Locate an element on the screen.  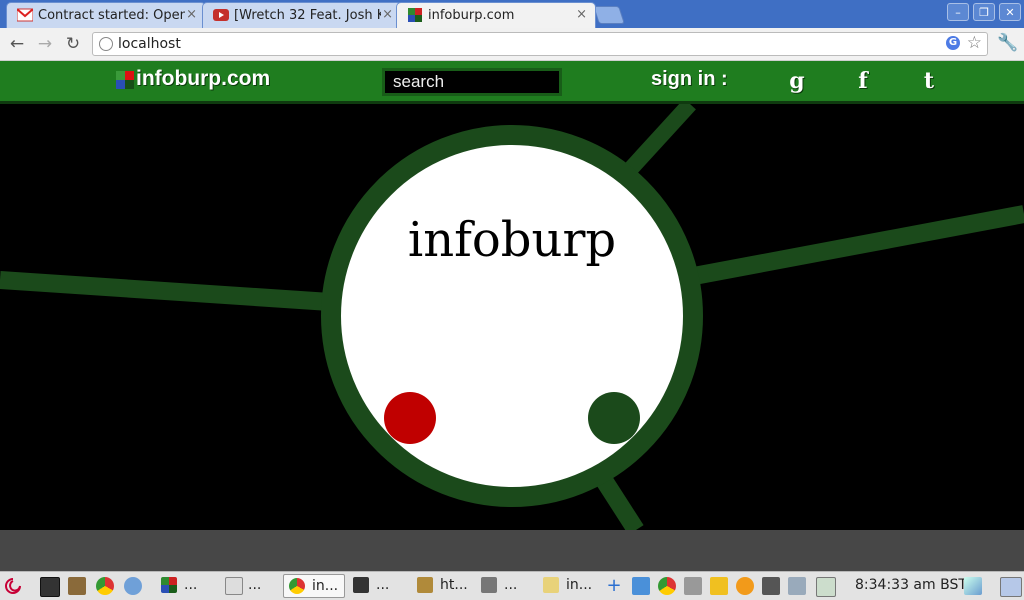
sign-in-label: sign in : is located at coordinates (689, 79).